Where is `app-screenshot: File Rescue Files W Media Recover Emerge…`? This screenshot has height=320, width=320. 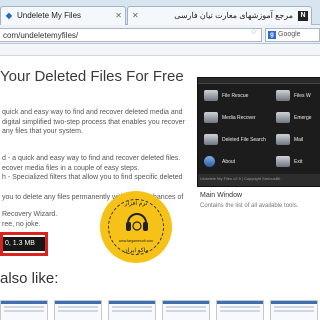
app-screenshot: File Rescue Files W Media Recover Emerge… is located at coordinates (258, 132).